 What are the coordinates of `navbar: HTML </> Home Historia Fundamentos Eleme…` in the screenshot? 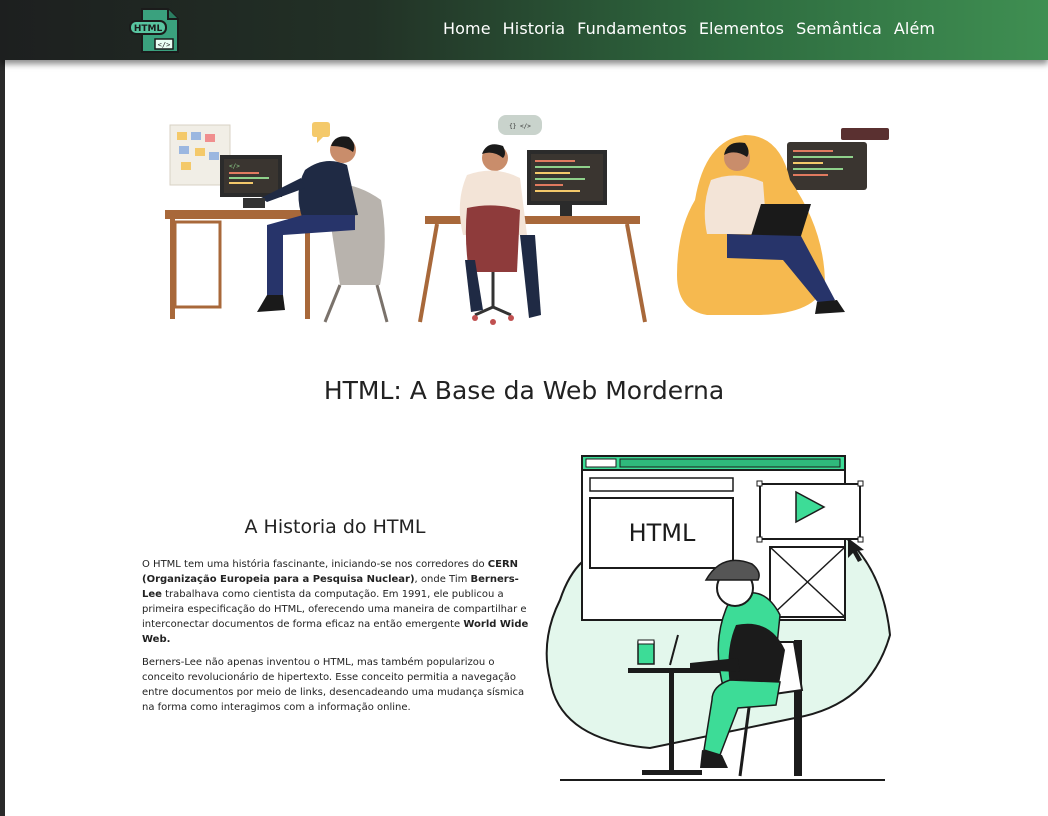 It's located at (524, 30).